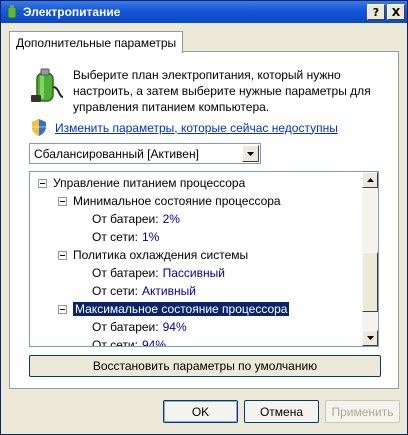 This screenshot has height=435, width=408. Describe the element at coordinates (181, 309) in the screenshot. I see `tree-node-label: Максимальное состояние процессора` at that location.